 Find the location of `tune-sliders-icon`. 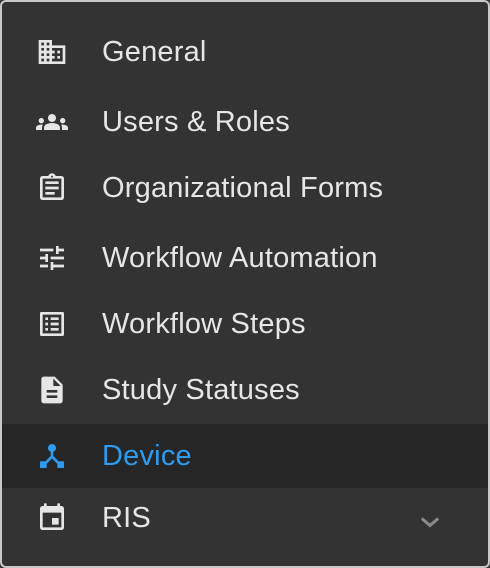

tune-sliders-icon is located at coordinates (52, 258).